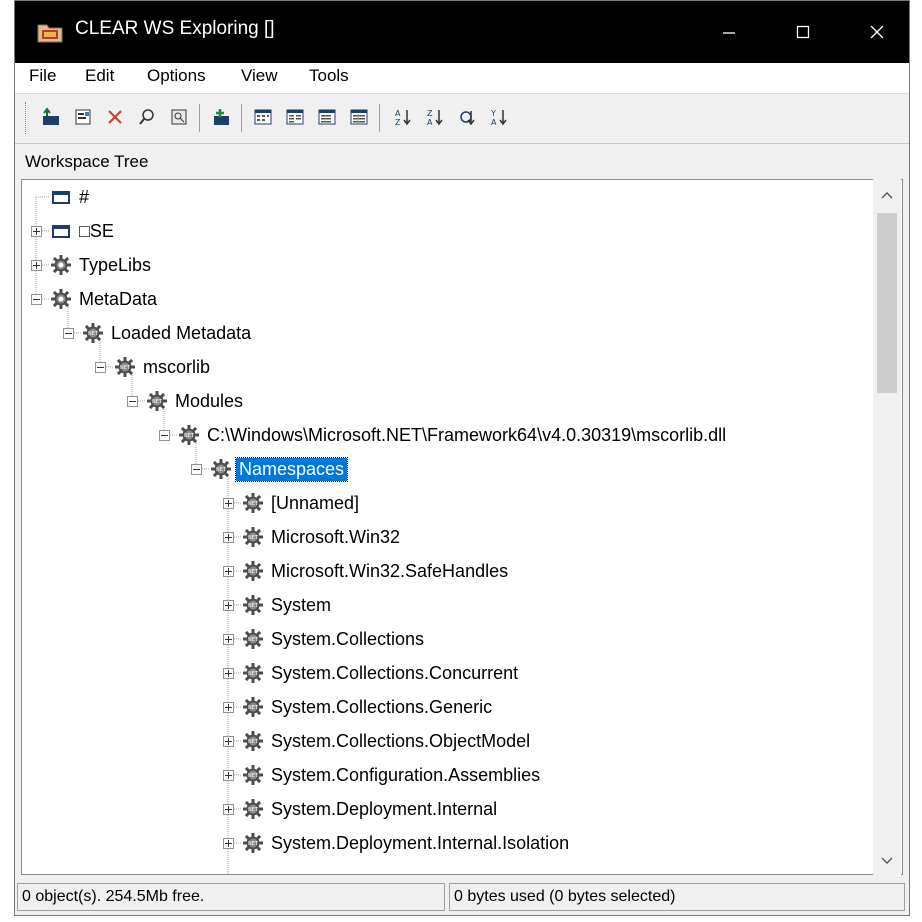 Image resolution: width=922 pixels, height=922 pixels. What do you see at coordinates (83, 117) in the screenshot?
I see `properties-button` at bounding box center [83, 117].